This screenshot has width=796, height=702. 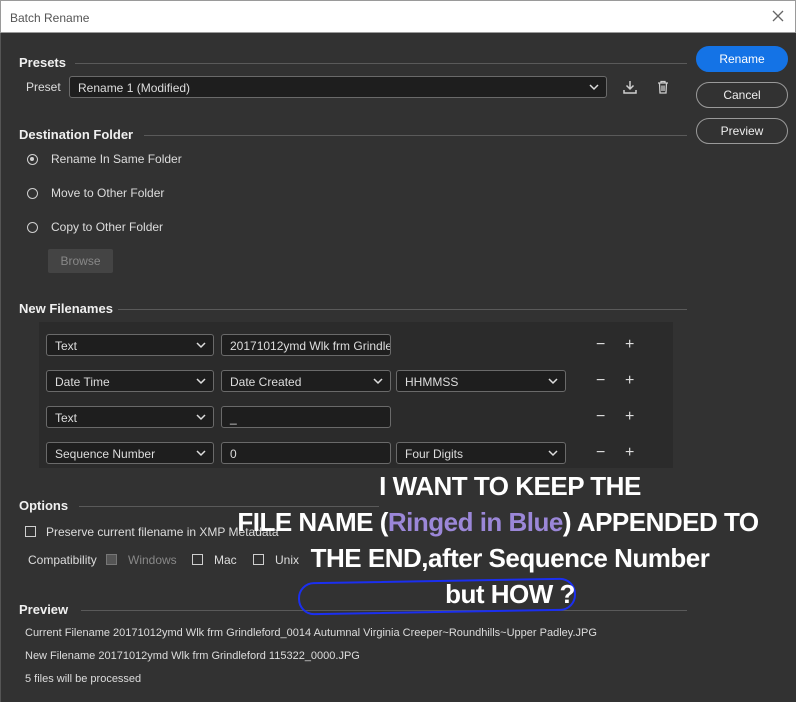 What do you see at coordinates (306, 417) in the screenshot?
I see `row3-text-input: _` at bounding box center [306, 417].